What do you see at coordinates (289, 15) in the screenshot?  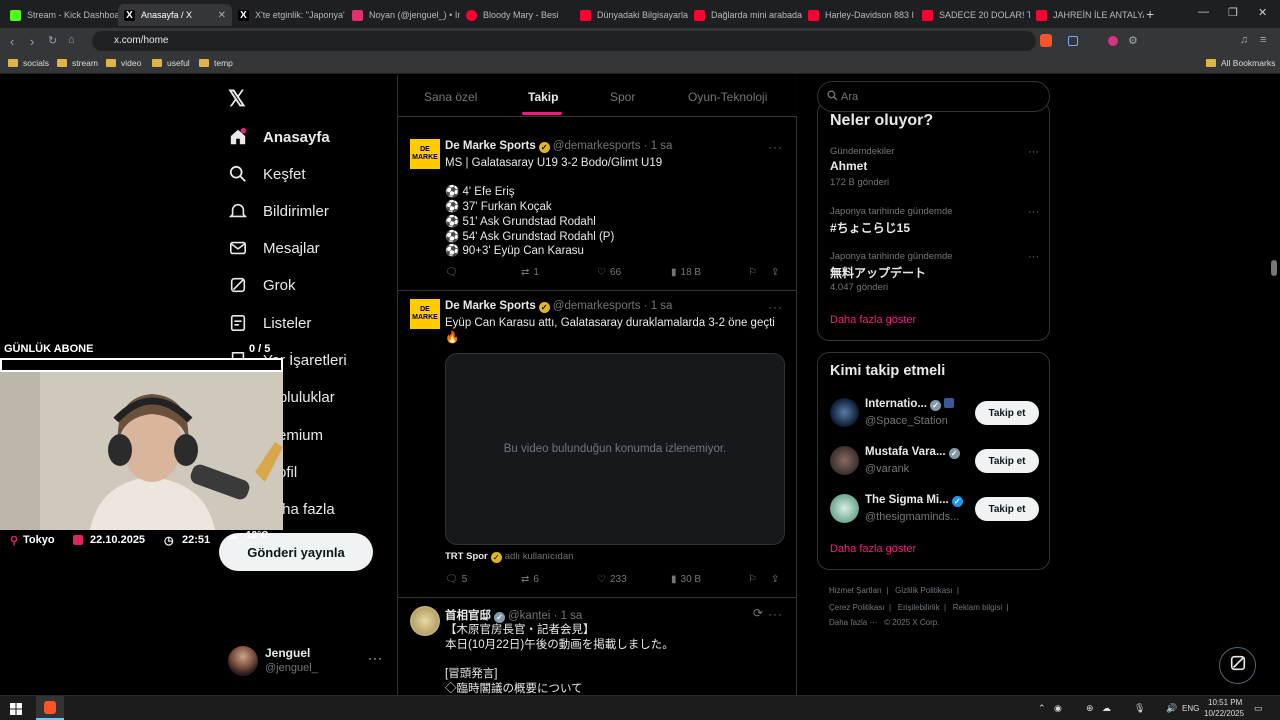 I see `browser-tab: X X'te etginlik: "Japonya'` at bounding box center [289, 15].